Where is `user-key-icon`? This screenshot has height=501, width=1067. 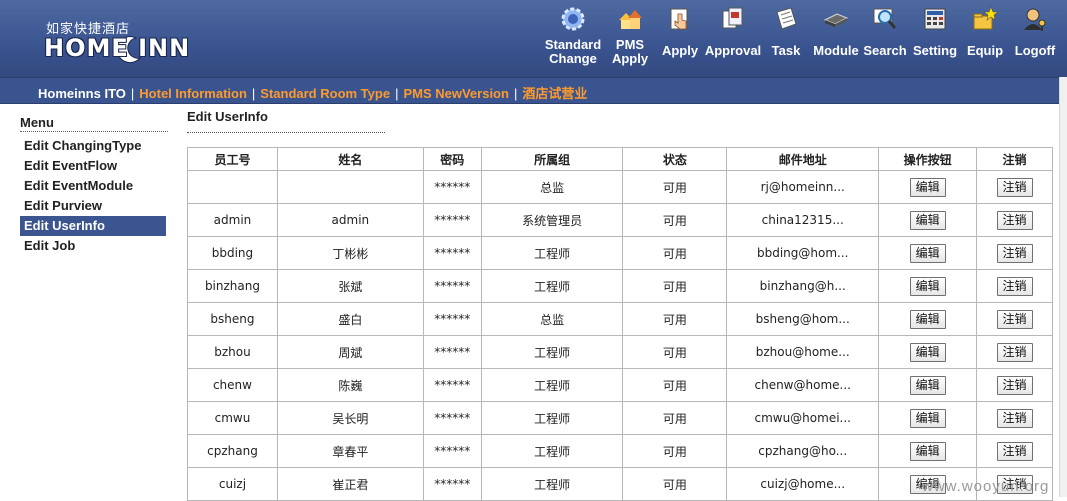
user-key-icon is located at coordinates (1035, 19).